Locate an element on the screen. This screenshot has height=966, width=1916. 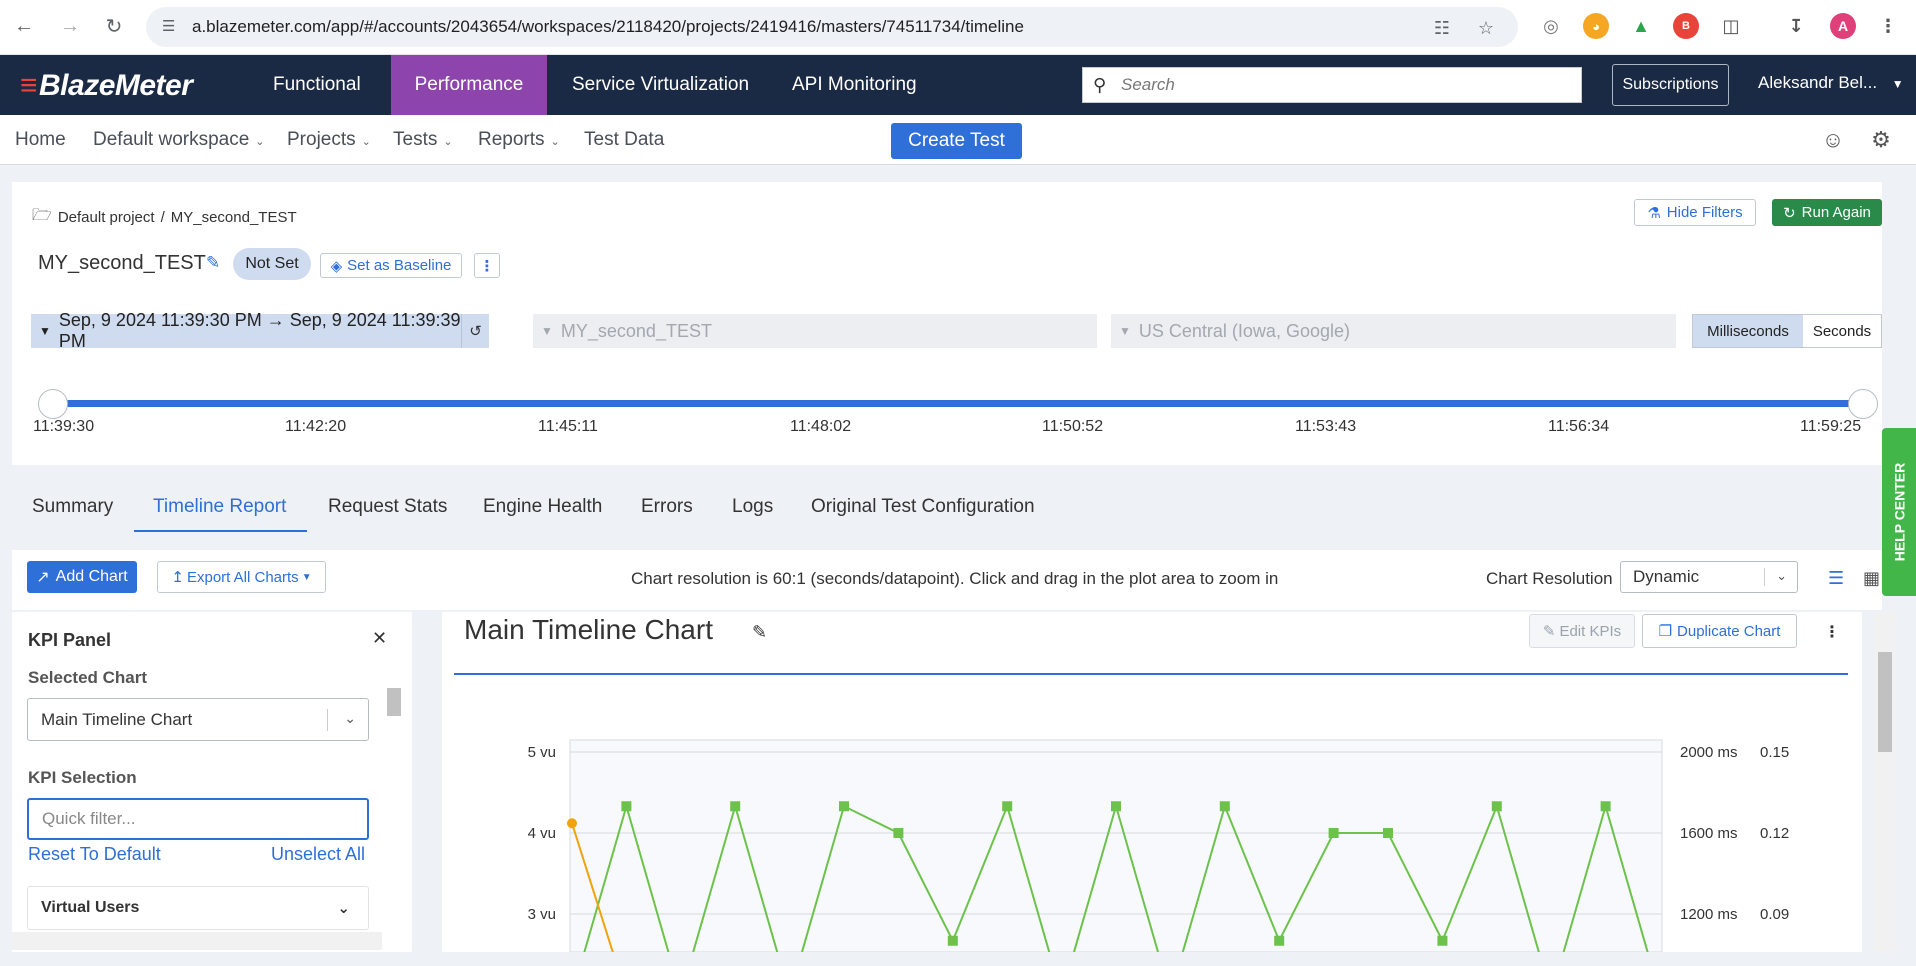
bookmark-star-icon: ☆ is located at coordinates (1486, 28).